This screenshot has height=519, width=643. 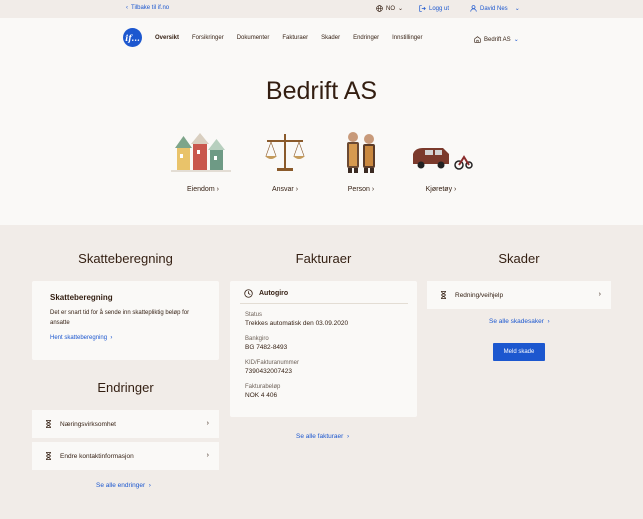 I want to click on category-label: Kjøretøy, so click(x=439, y=189).